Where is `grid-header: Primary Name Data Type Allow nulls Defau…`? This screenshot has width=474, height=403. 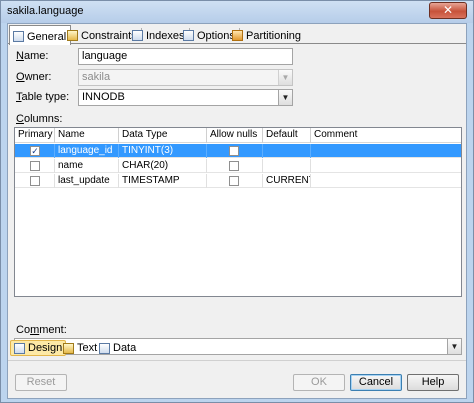 grid-header: Primary Name Data Type Allow nulls Defau… is located at coordinates (238, 135).